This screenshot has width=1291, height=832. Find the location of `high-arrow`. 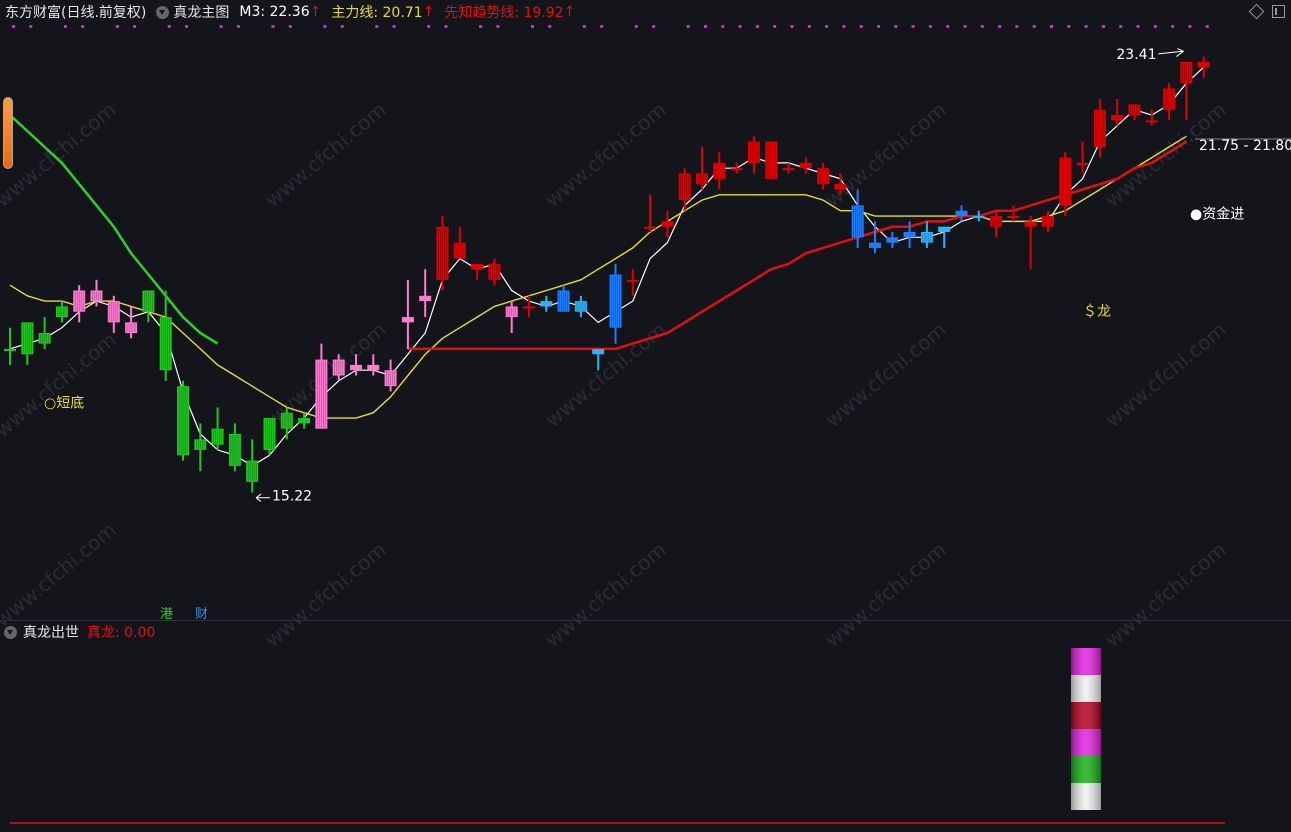

high-arrow is located at coordinates (1170, 52).